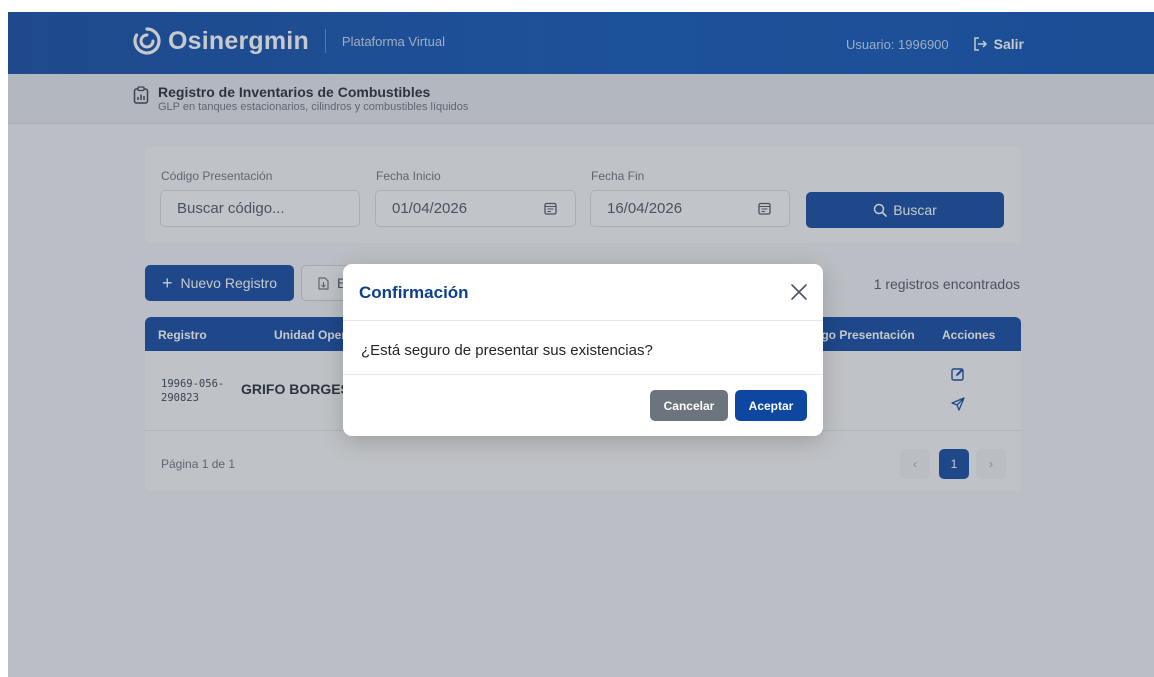 The height and width of the screenshot is (677, 1154). Describe the element at coordinates (799, 292) in the screenshot. I see `close-icon` at that location.